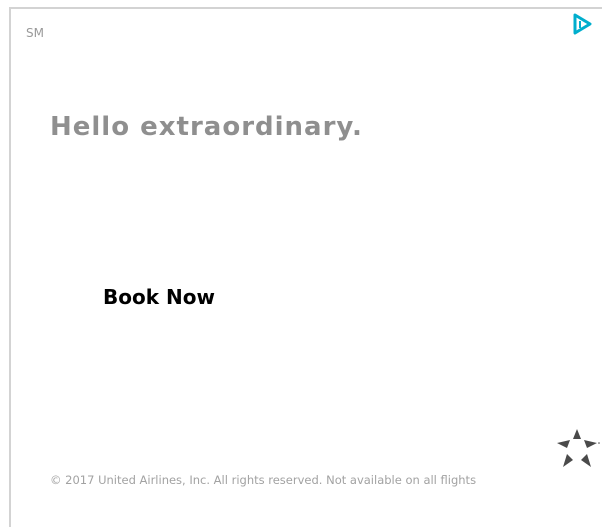 This screenshot has width=602, height=527. Describe the element at coordinates (206, 127) in the screenshot. I see `headline: Hello extraordinary.` at that location.